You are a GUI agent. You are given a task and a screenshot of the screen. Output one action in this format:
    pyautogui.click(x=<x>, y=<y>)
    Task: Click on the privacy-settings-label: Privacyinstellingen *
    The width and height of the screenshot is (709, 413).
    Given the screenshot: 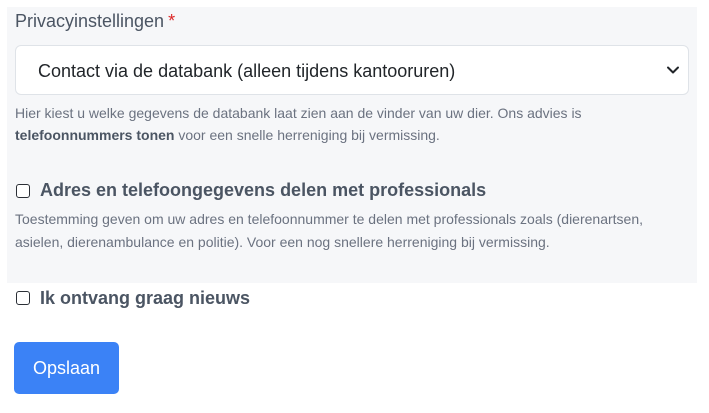 What is the action you would take?
    pyautogui.click(x=95, y=21)
    